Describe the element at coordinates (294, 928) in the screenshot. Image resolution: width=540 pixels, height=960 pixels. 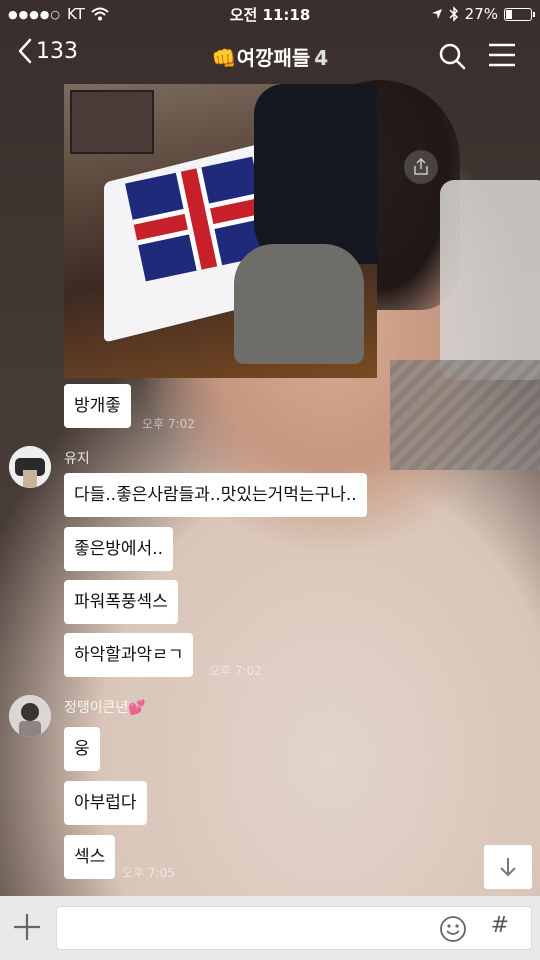
I see `message-input: #` at that location.